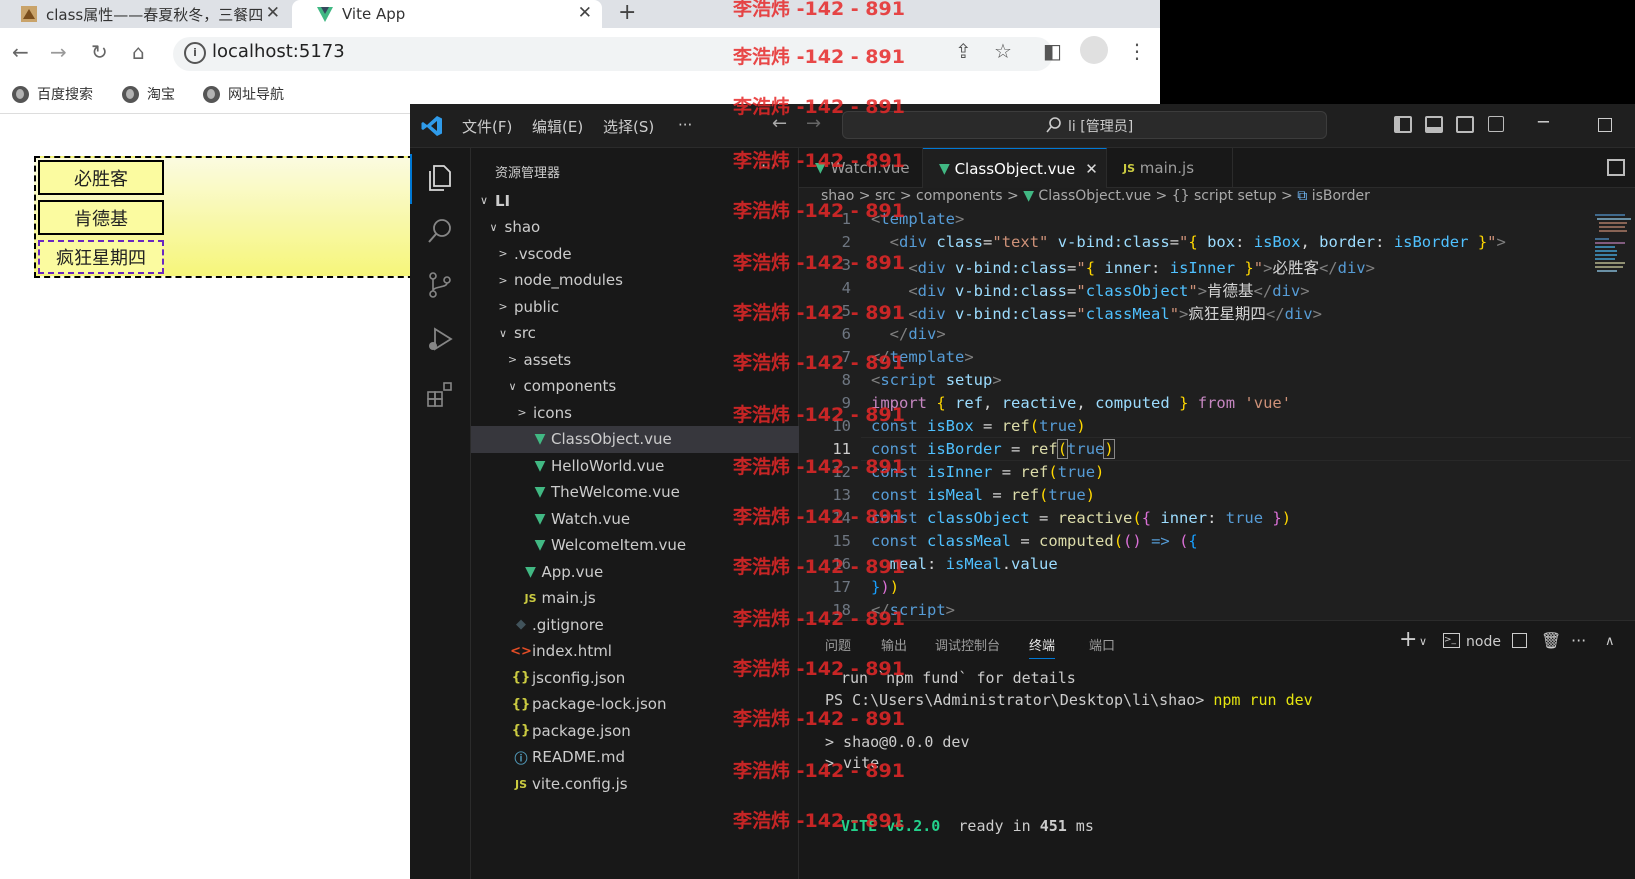  What do you see at coordinates (1519, 640) in the screenshot?
I see `split-terminal-icon` at bounding box center [1519, 640].